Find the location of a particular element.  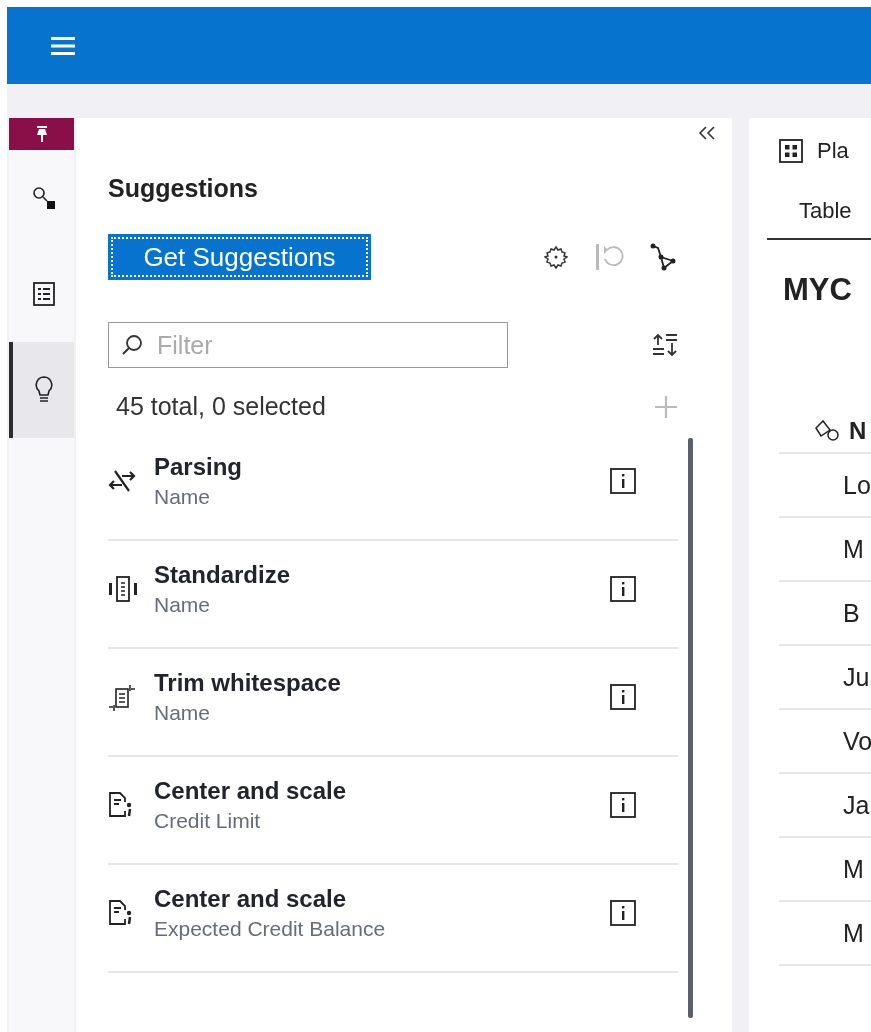

suggestion-title: Standardize is located at coordinates (223, 575).